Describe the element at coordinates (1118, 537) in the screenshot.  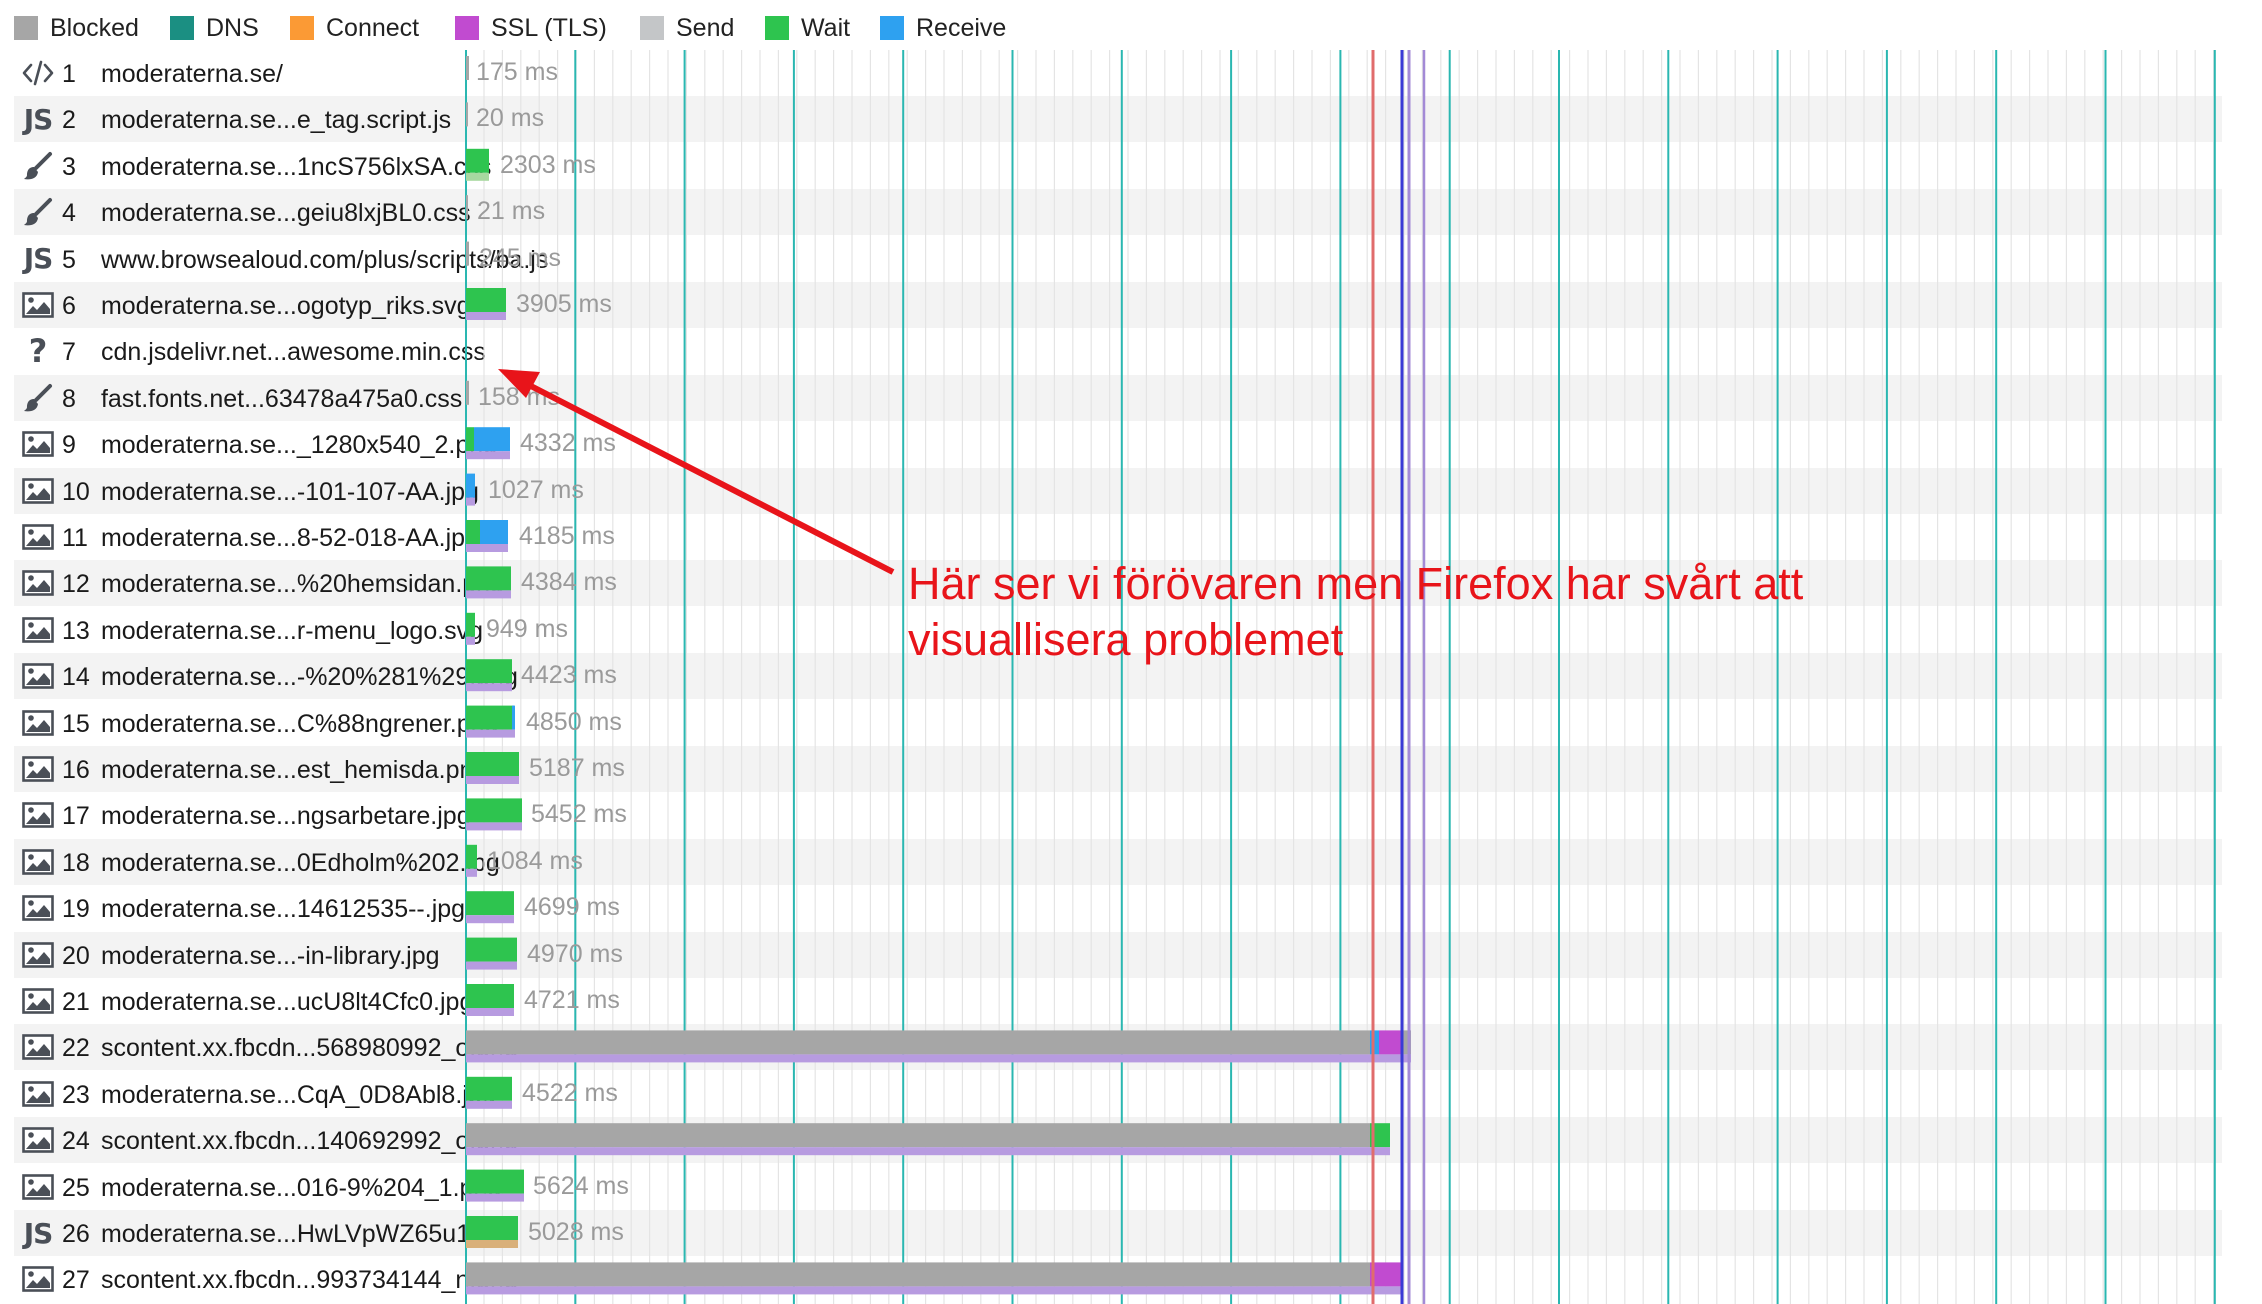
I see `request-row: 11 moderaterna.se...8-52-018-AA.jpg` at that location.